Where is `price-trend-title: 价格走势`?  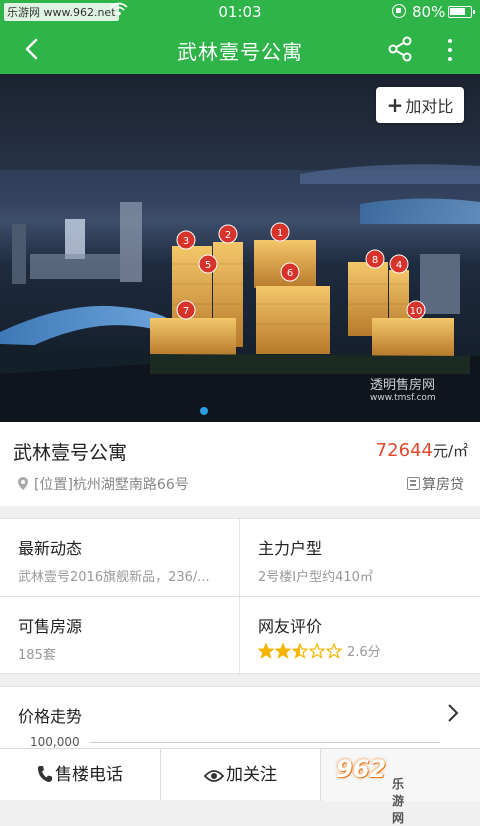
price-trend-title: 价格走势 is located at coordinates (50, 716).